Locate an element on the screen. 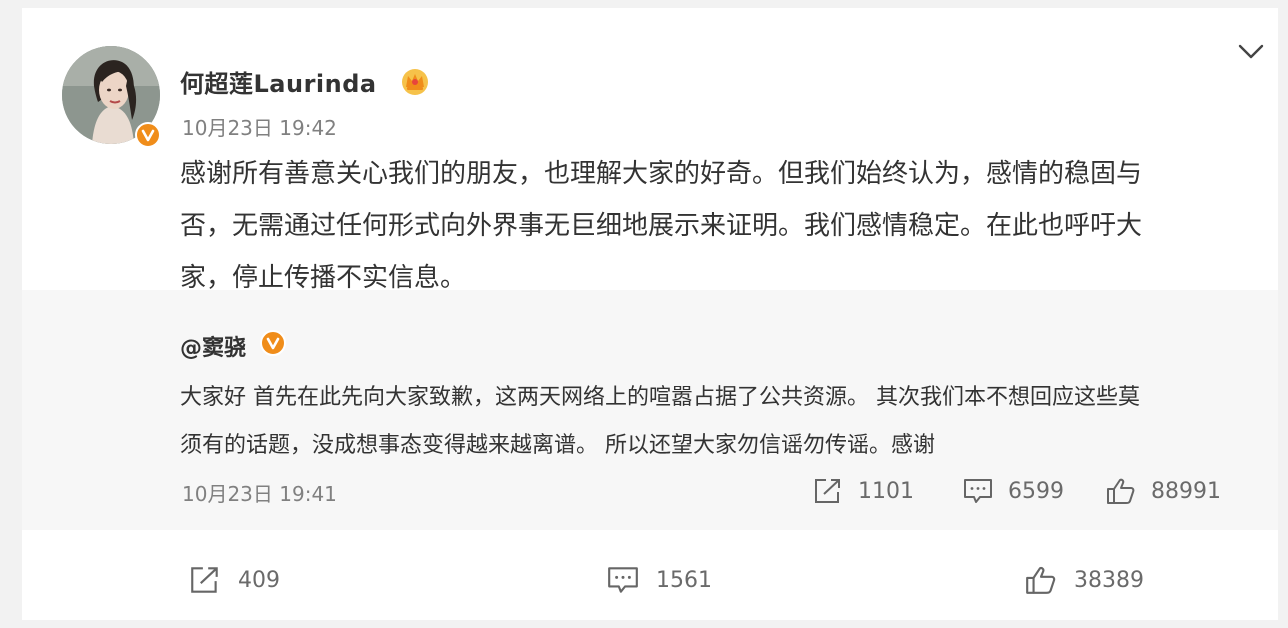 The image size is (1288, 628). repost-like-count: 88991 is located at coordinates (1186, 491).